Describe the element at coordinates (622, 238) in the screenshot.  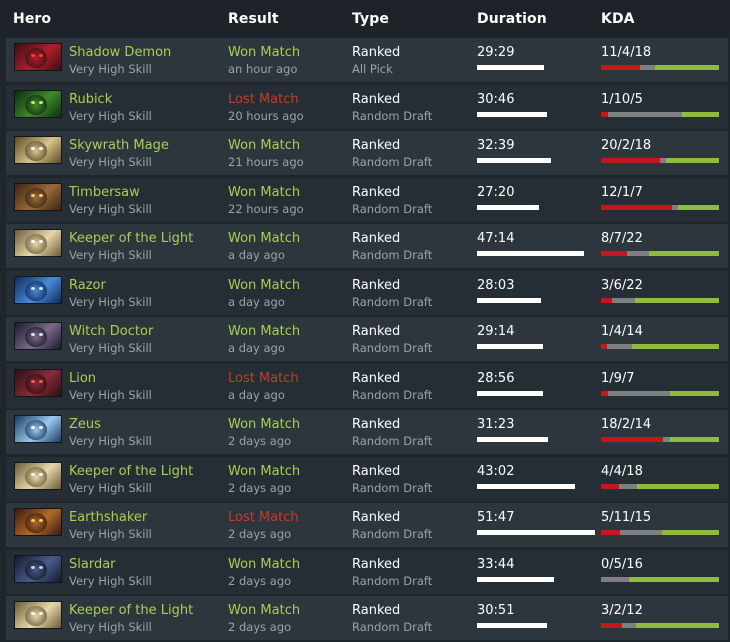
I see `kda-value: 8/7/22` at that location.